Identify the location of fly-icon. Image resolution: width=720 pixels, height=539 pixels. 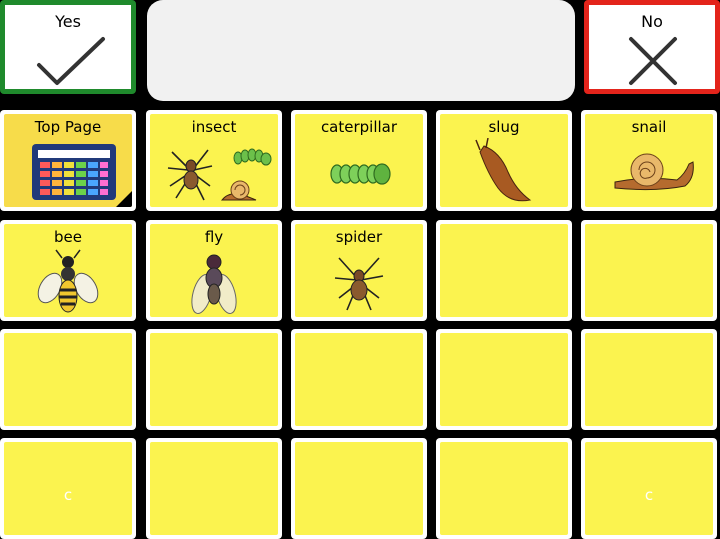
(214, 284).